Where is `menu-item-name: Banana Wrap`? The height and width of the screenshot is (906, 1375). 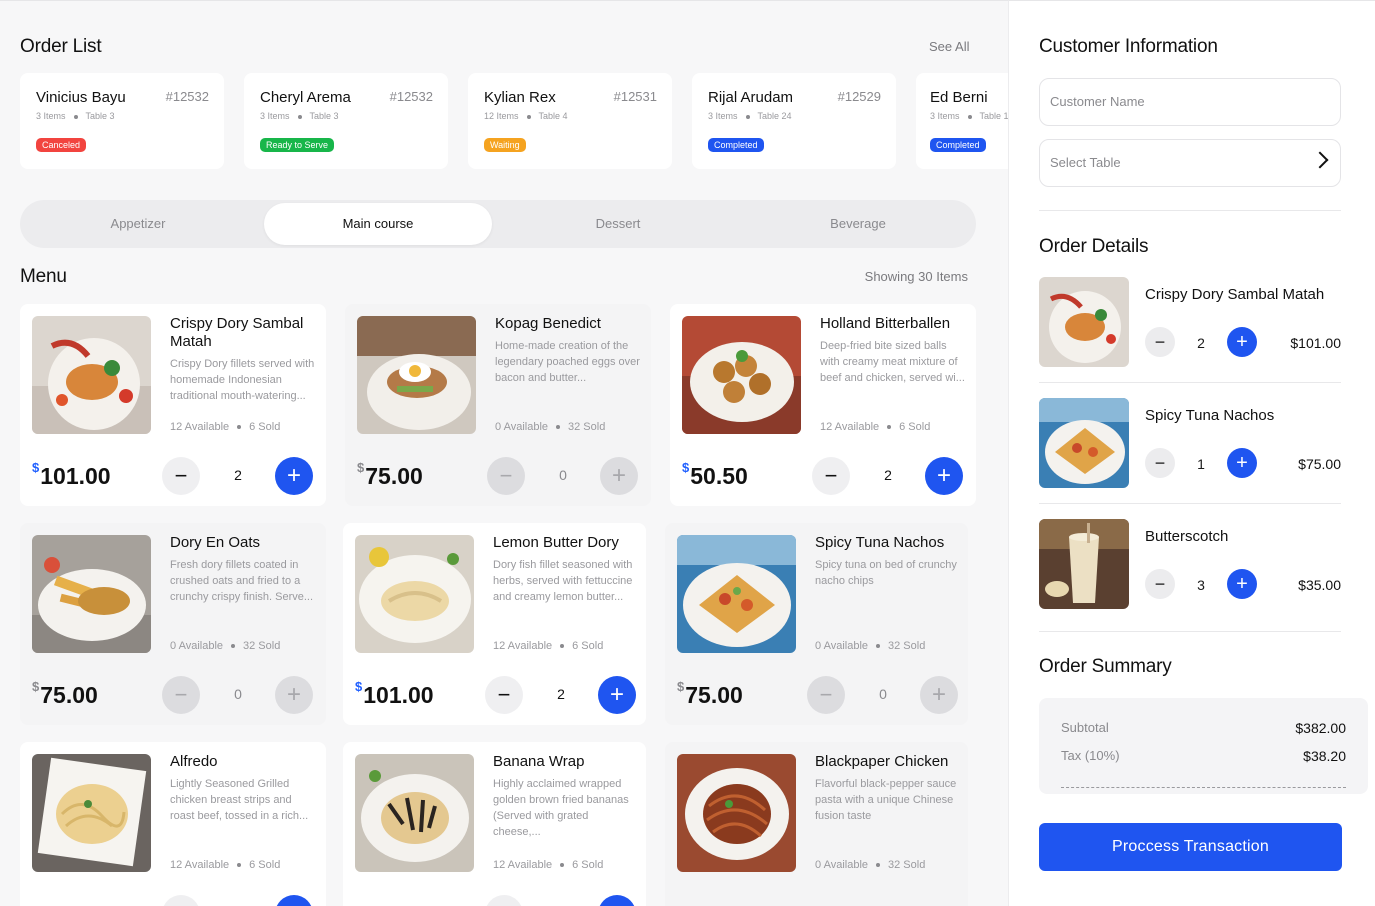 menu-item-name: Banana Wrap is located at coordinates (539, 761).